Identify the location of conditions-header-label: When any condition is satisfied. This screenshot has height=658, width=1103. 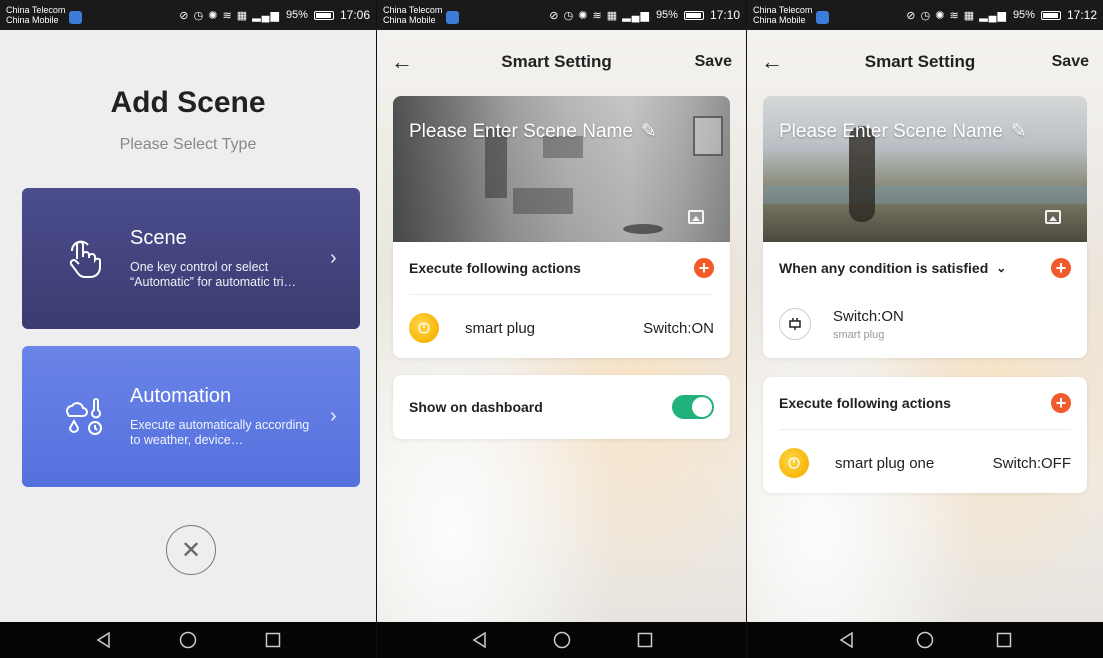
(883, 268).